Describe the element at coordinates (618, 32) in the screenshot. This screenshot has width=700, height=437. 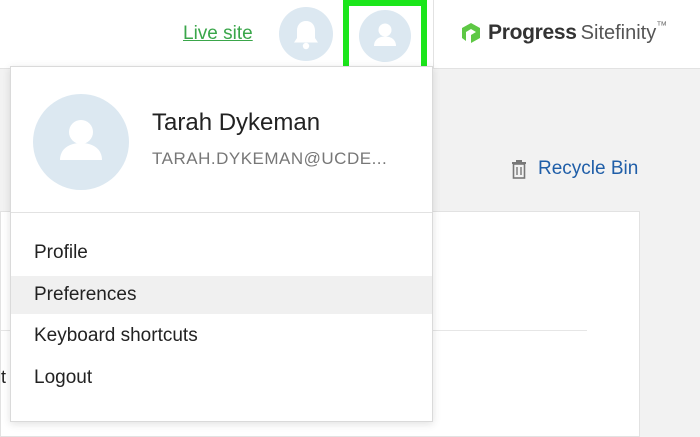
I see `brand-product: Sitefinity` at that location.